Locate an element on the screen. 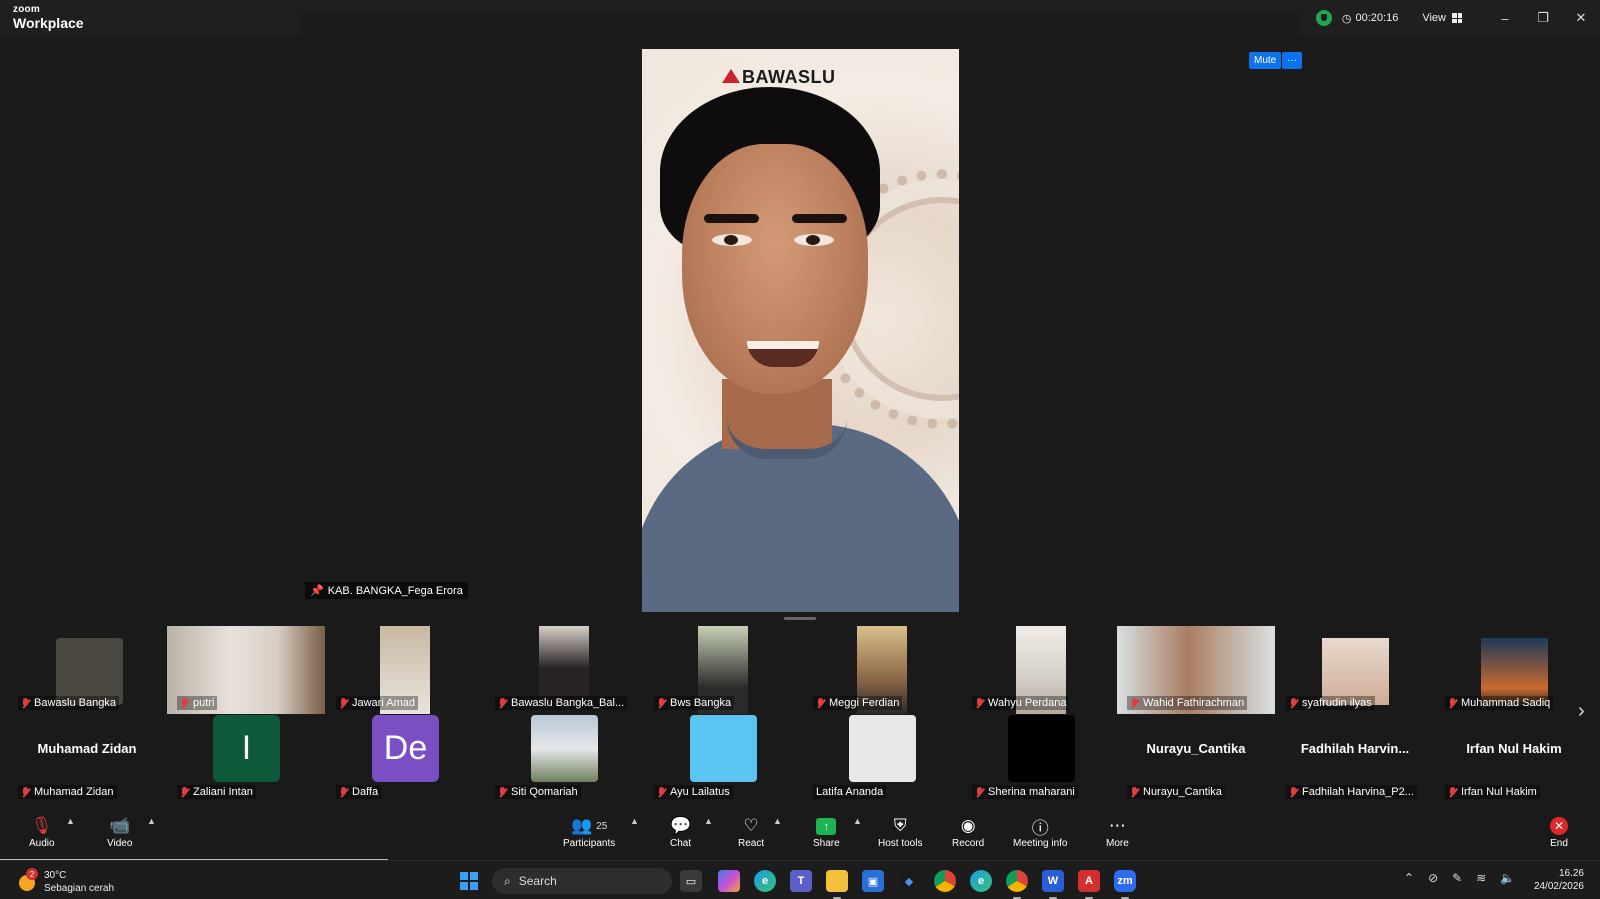  clock-time: 16.26 is located at coordinates (1571, 873).